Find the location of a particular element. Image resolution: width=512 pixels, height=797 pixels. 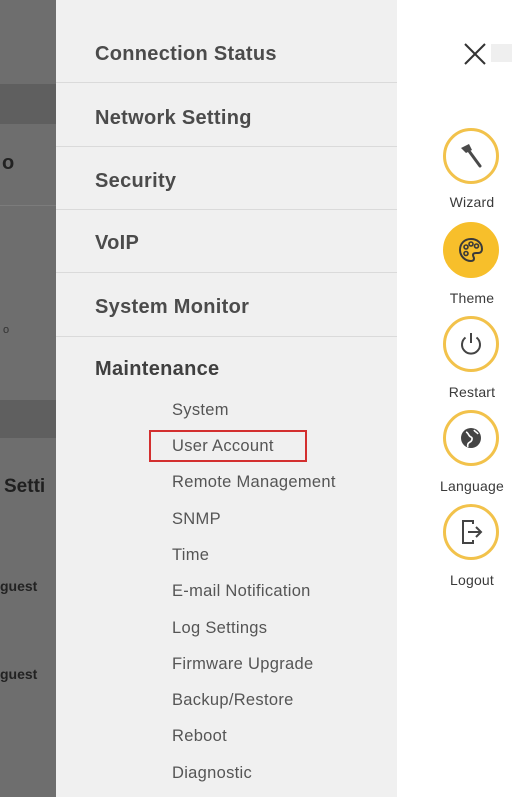

submenu-item-system: System is located at coordinates (200, 410).